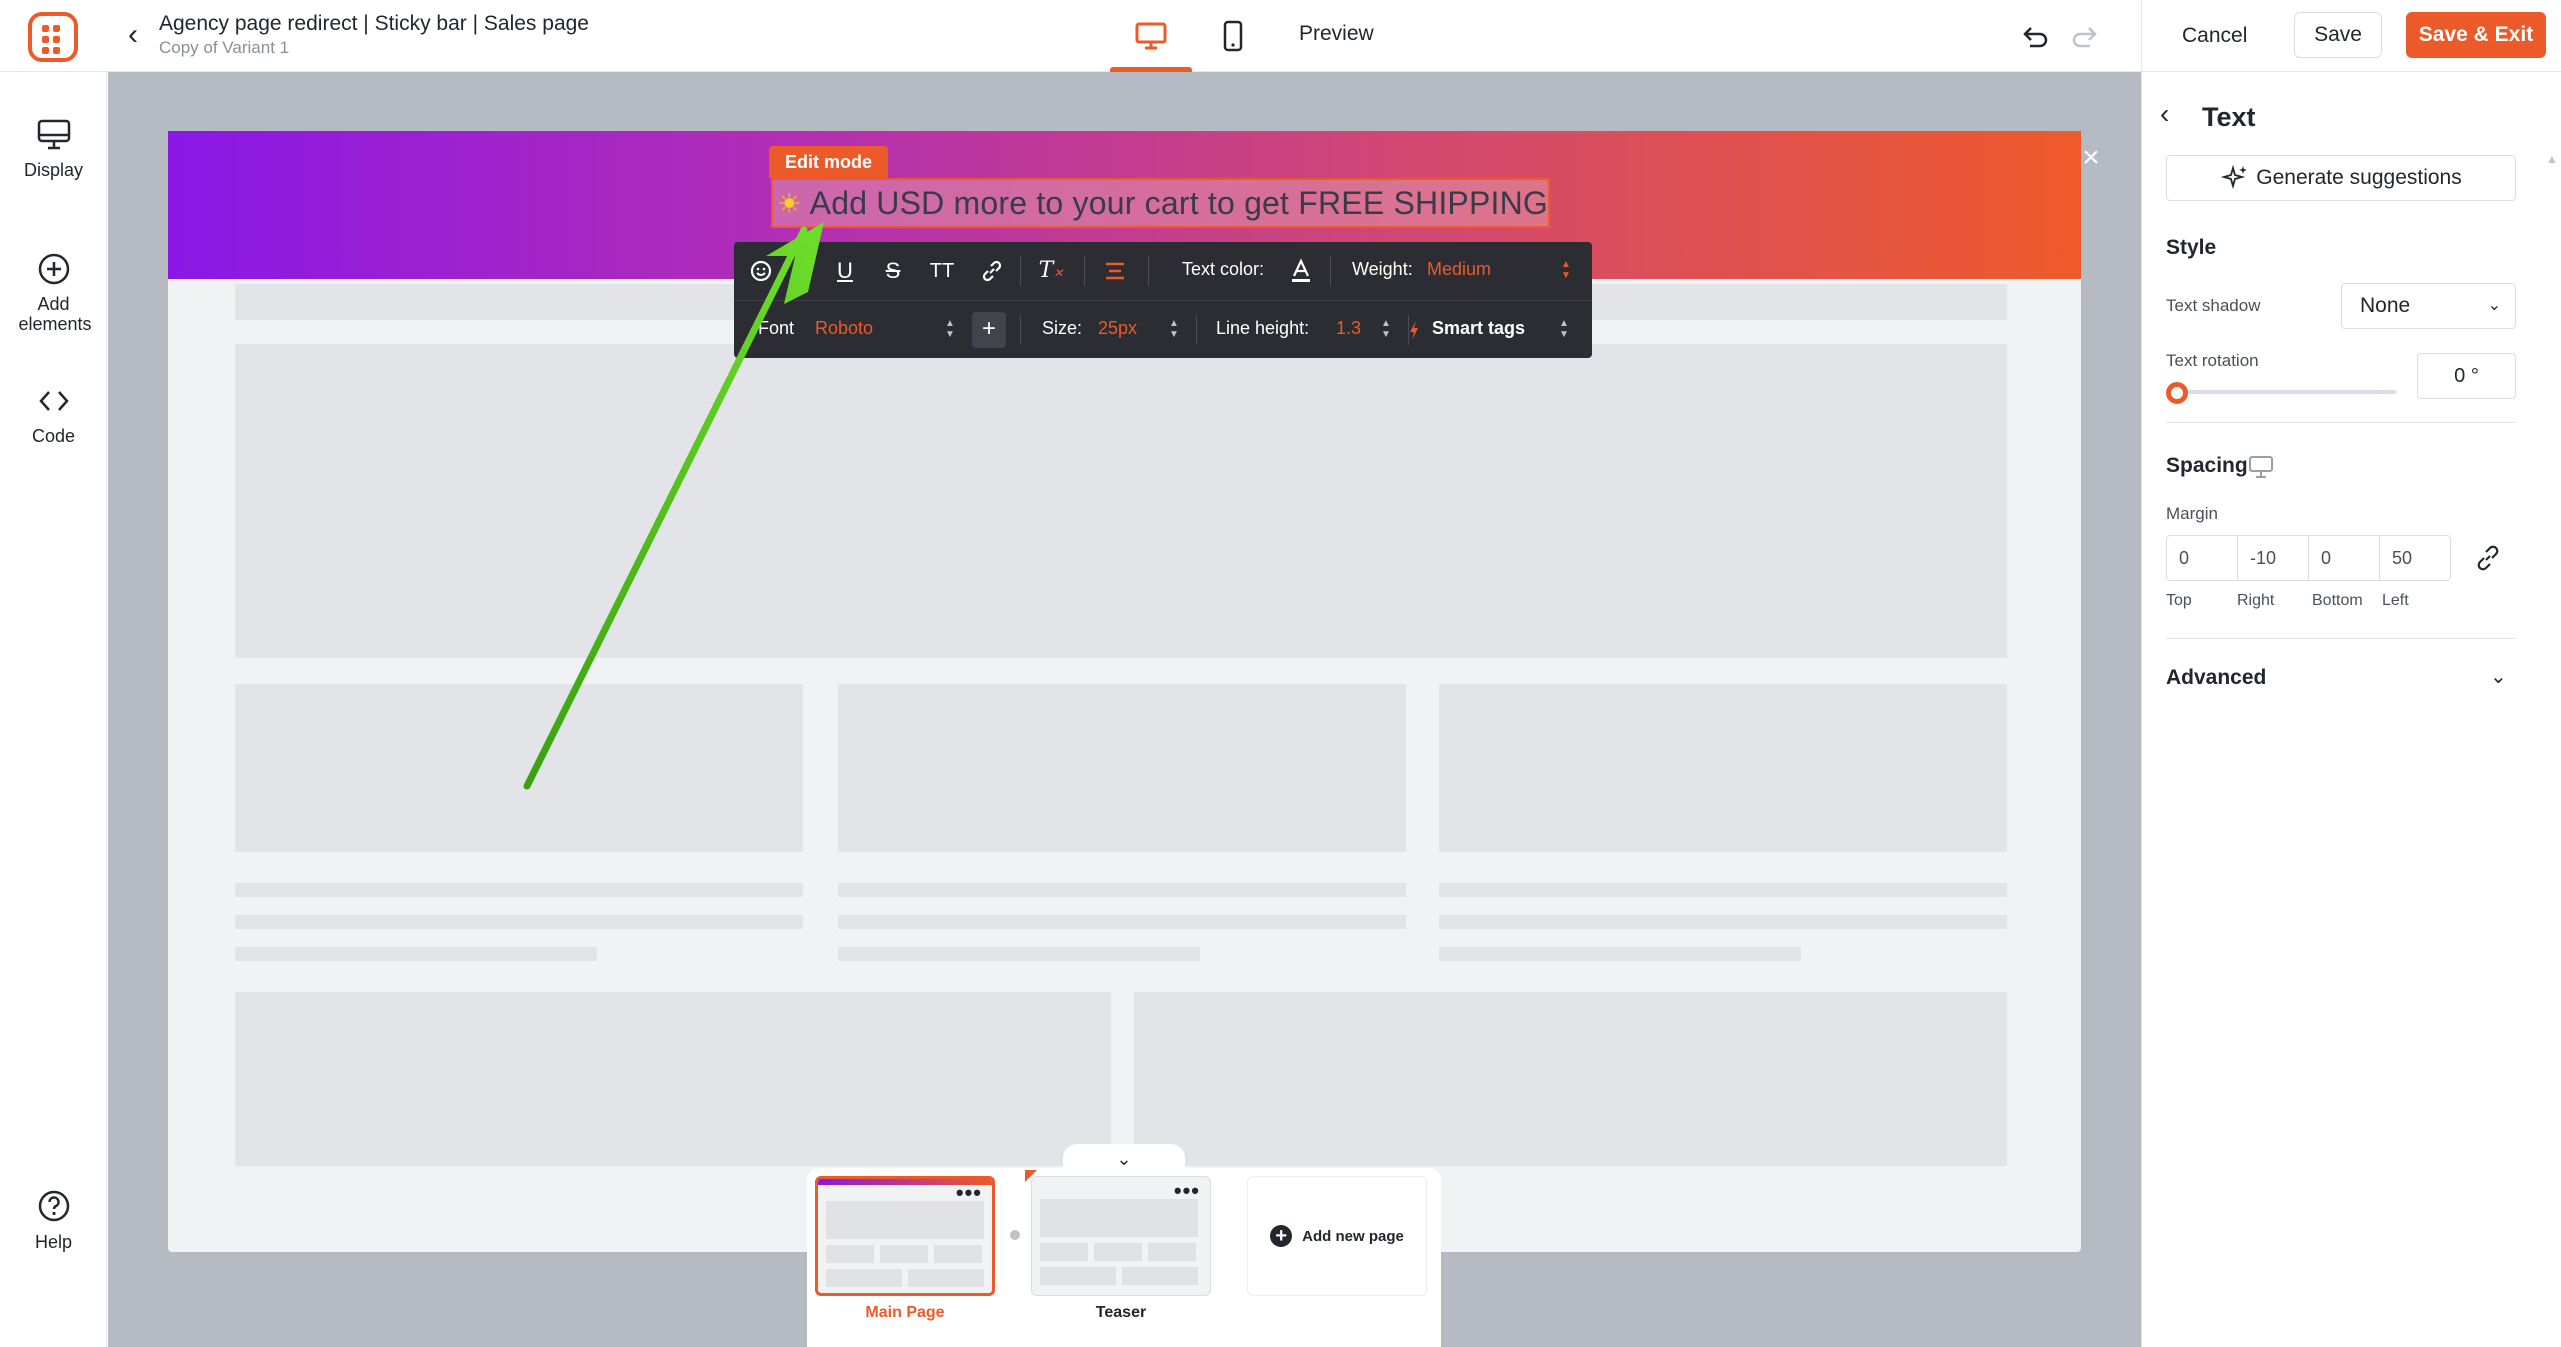 The width and height of the screenshot is (2561, 1347). What do you see at coordinates (2192, 513) in the screenshot?
I see `margin-label: Margin` at bounding box center [2192, 513].